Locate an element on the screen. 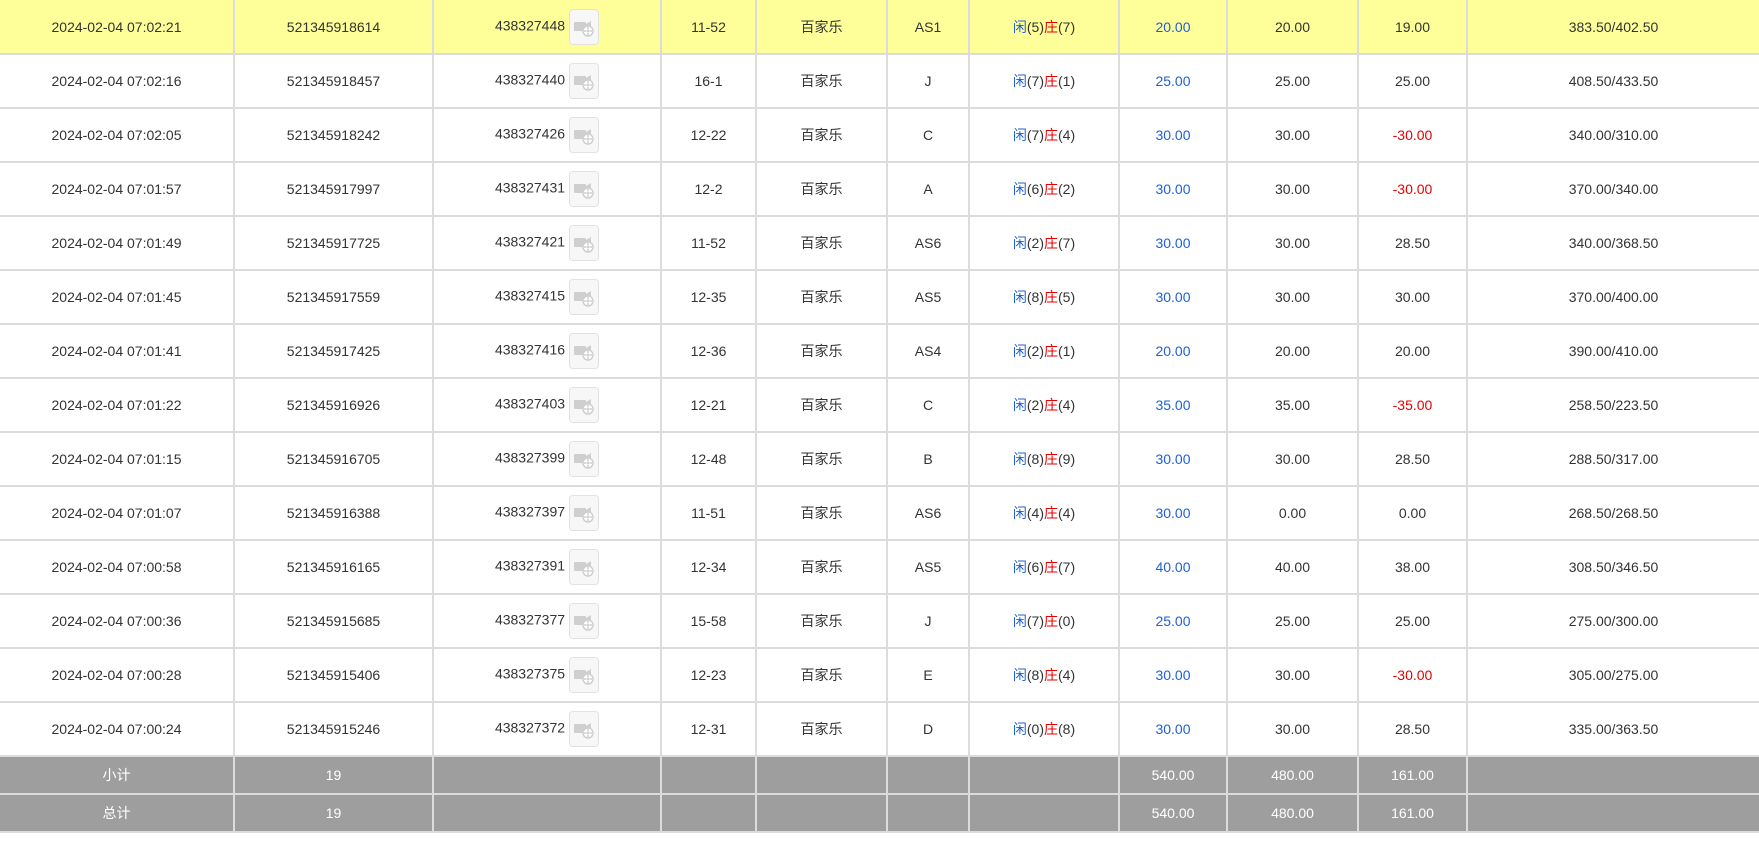 The image size is (1759, 851). valid-bet: 35.00 is located at coordinates (1293, 405).